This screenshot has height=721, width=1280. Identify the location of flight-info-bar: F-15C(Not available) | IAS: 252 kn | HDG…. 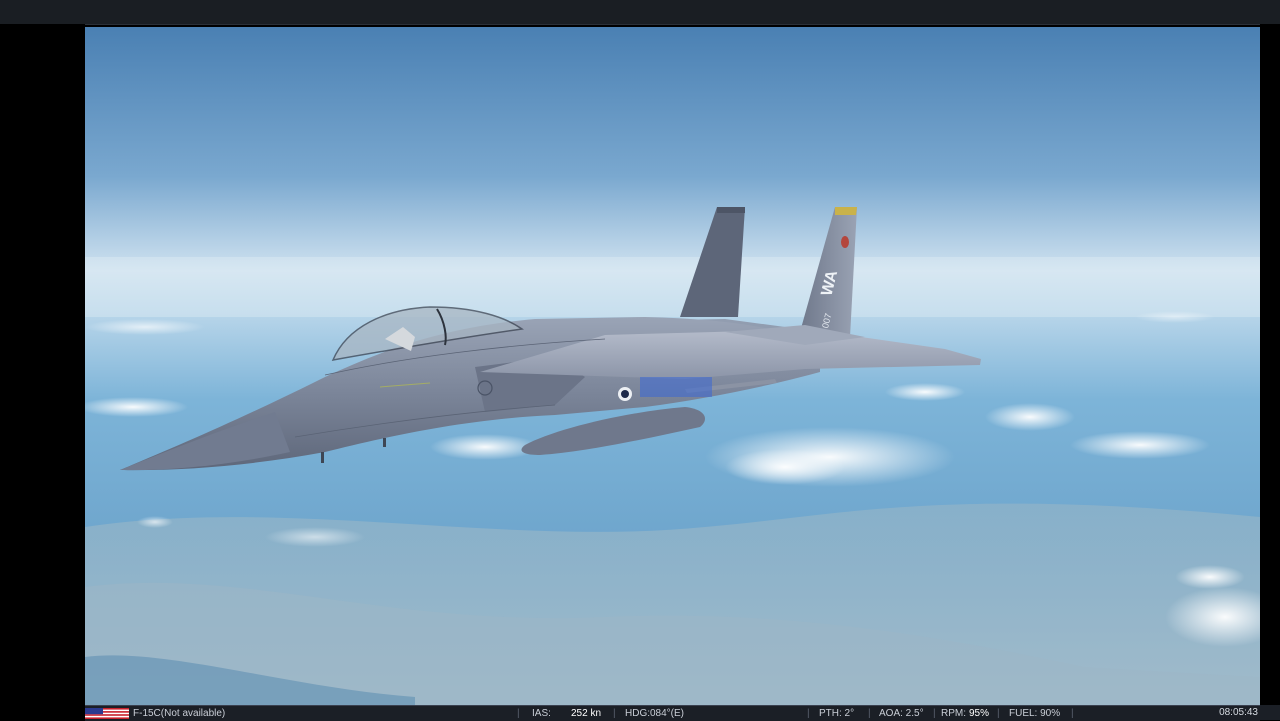
(672, 713).